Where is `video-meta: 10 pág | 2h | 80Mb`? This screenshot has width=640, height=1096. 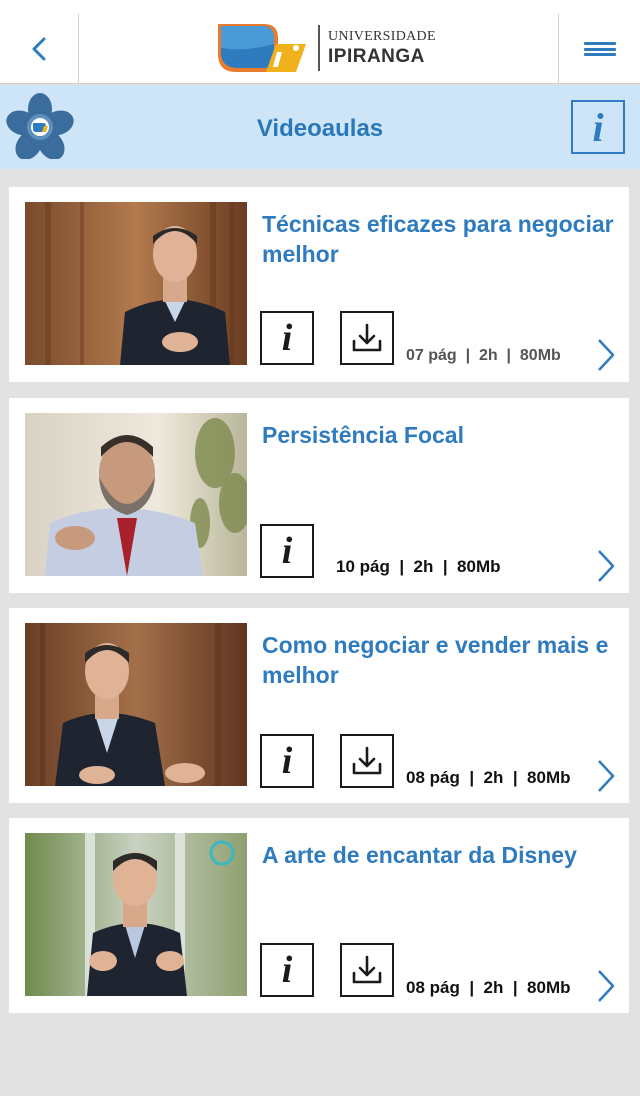
video-meta: 10 pág | 2h | 80Mb is located at coordinates (418, 566).